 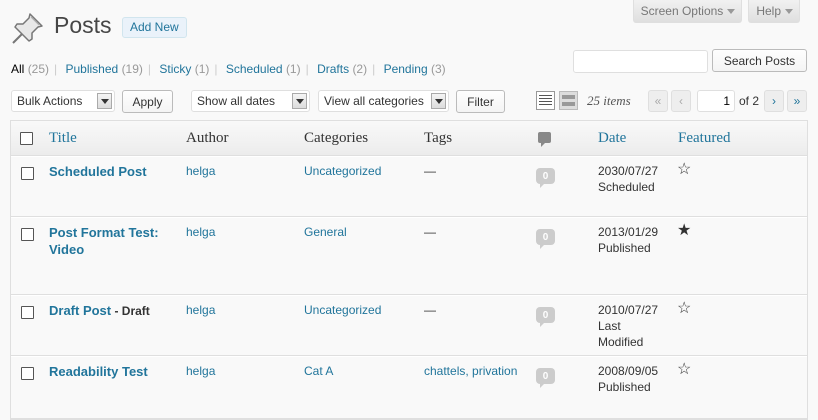 What do you see at coordinates (147, 101) in the screenshot?
I see `apply-button: Apply` at bounding box center [147, 101].